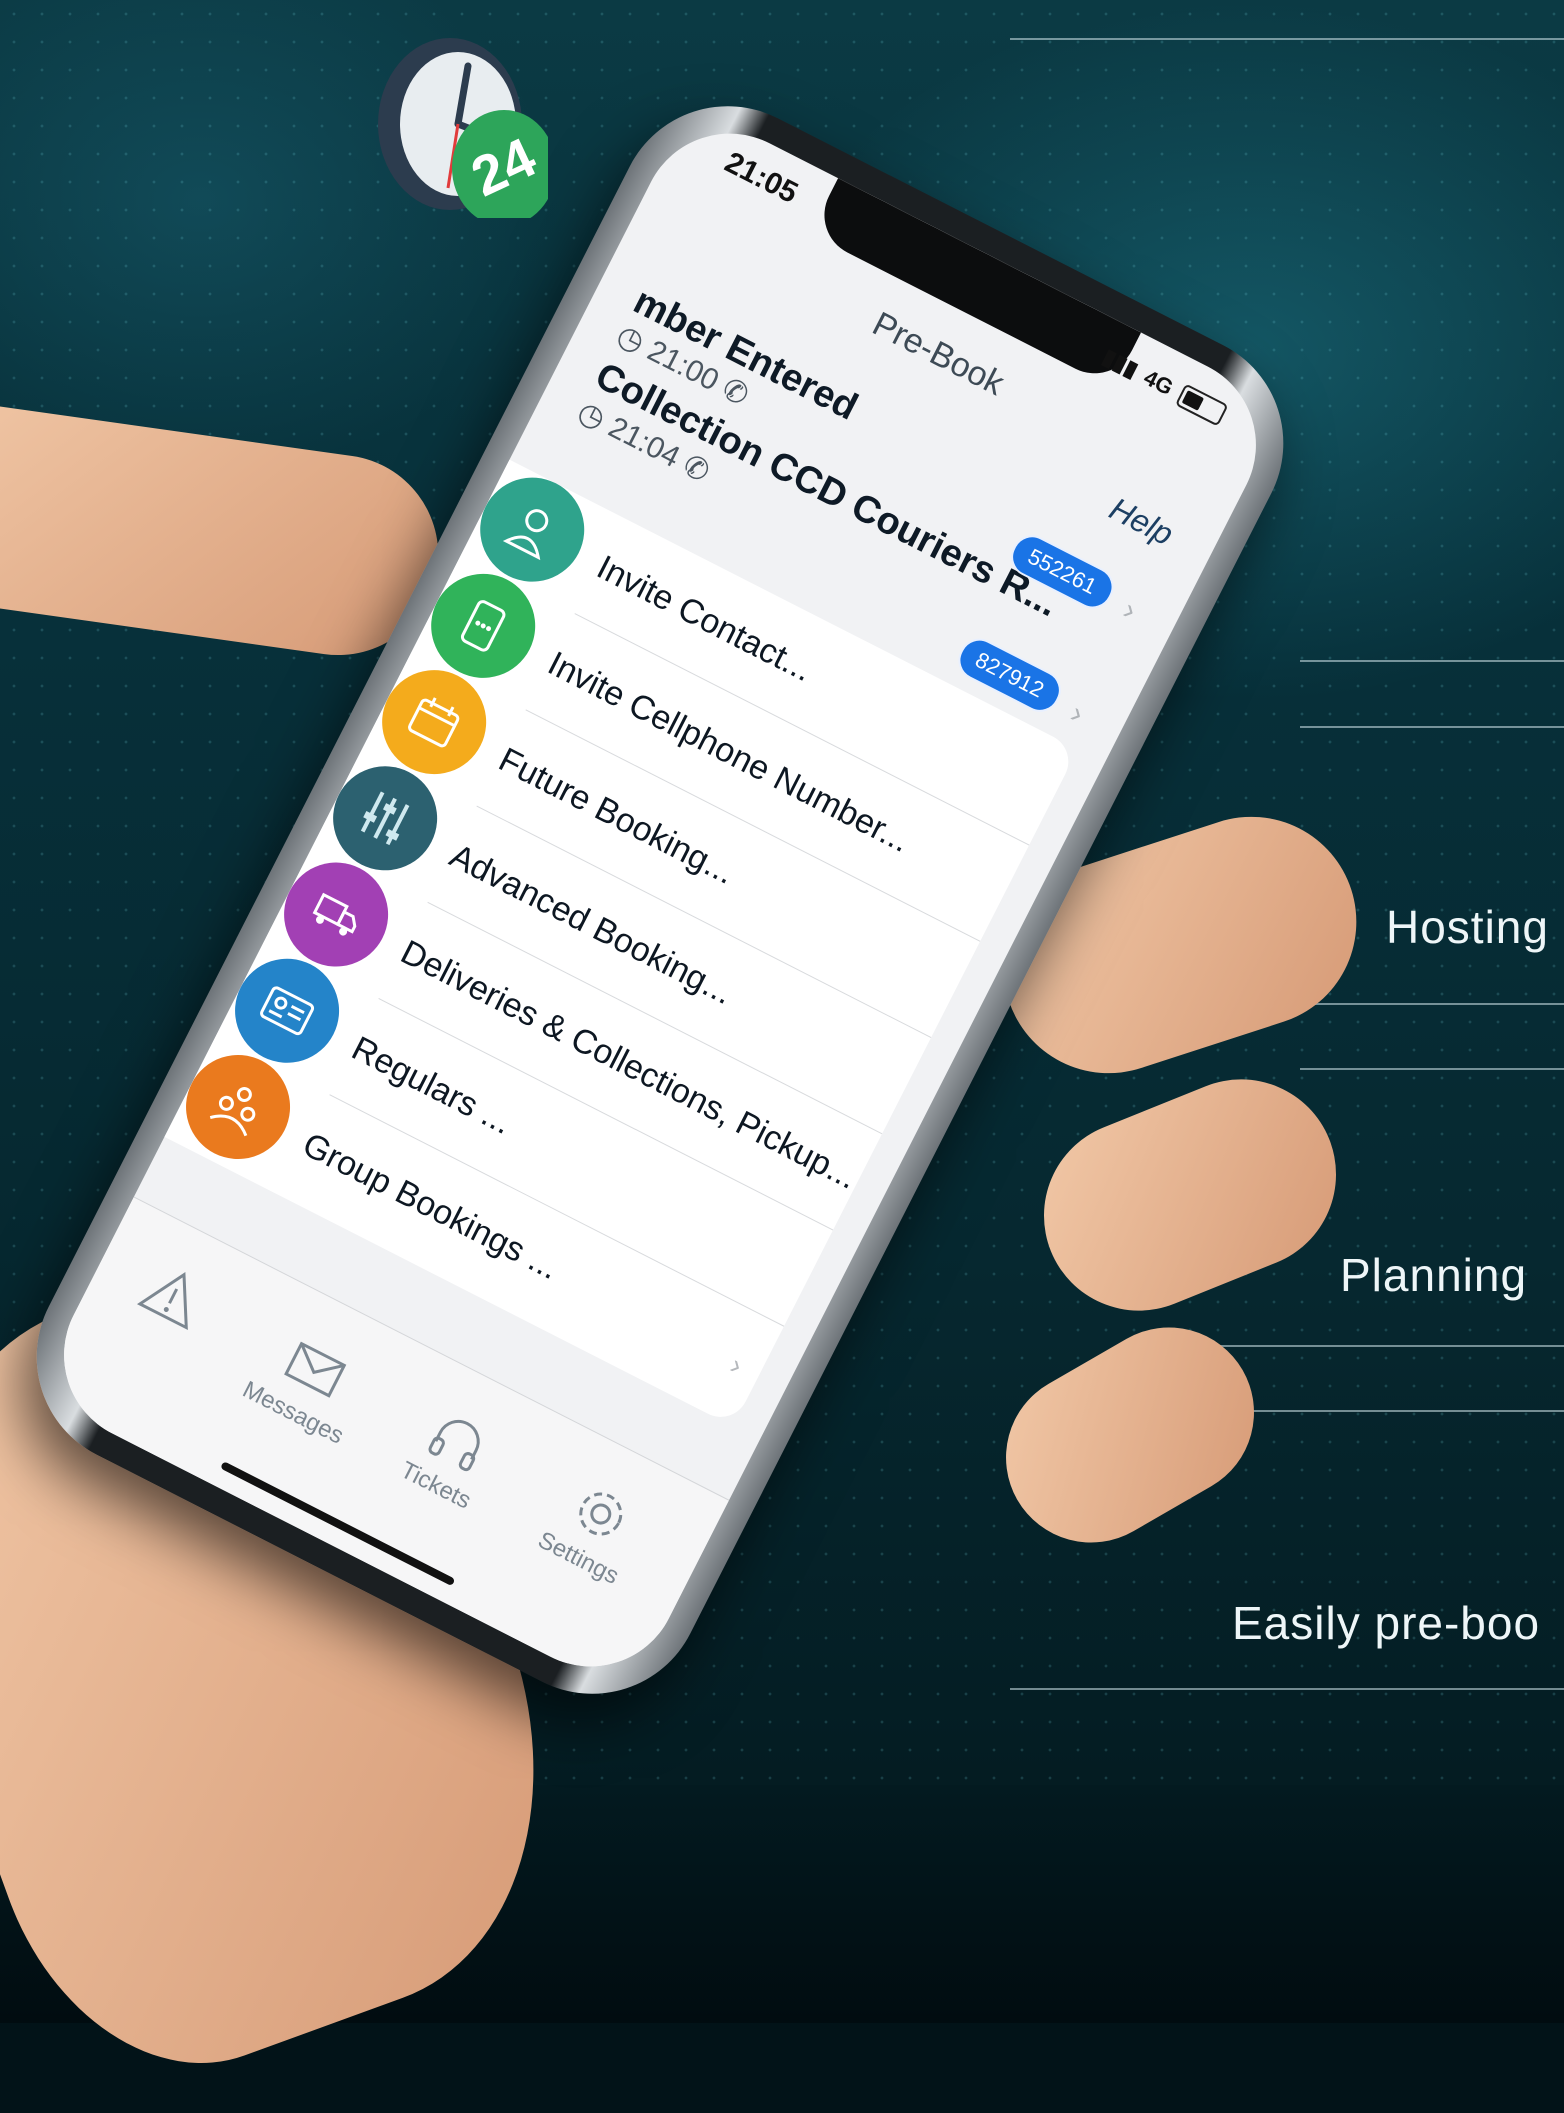 The height and width of the screenshot is (2113, 1564). I want to click on tab-tickets: Tickets, so click(450, 1456).